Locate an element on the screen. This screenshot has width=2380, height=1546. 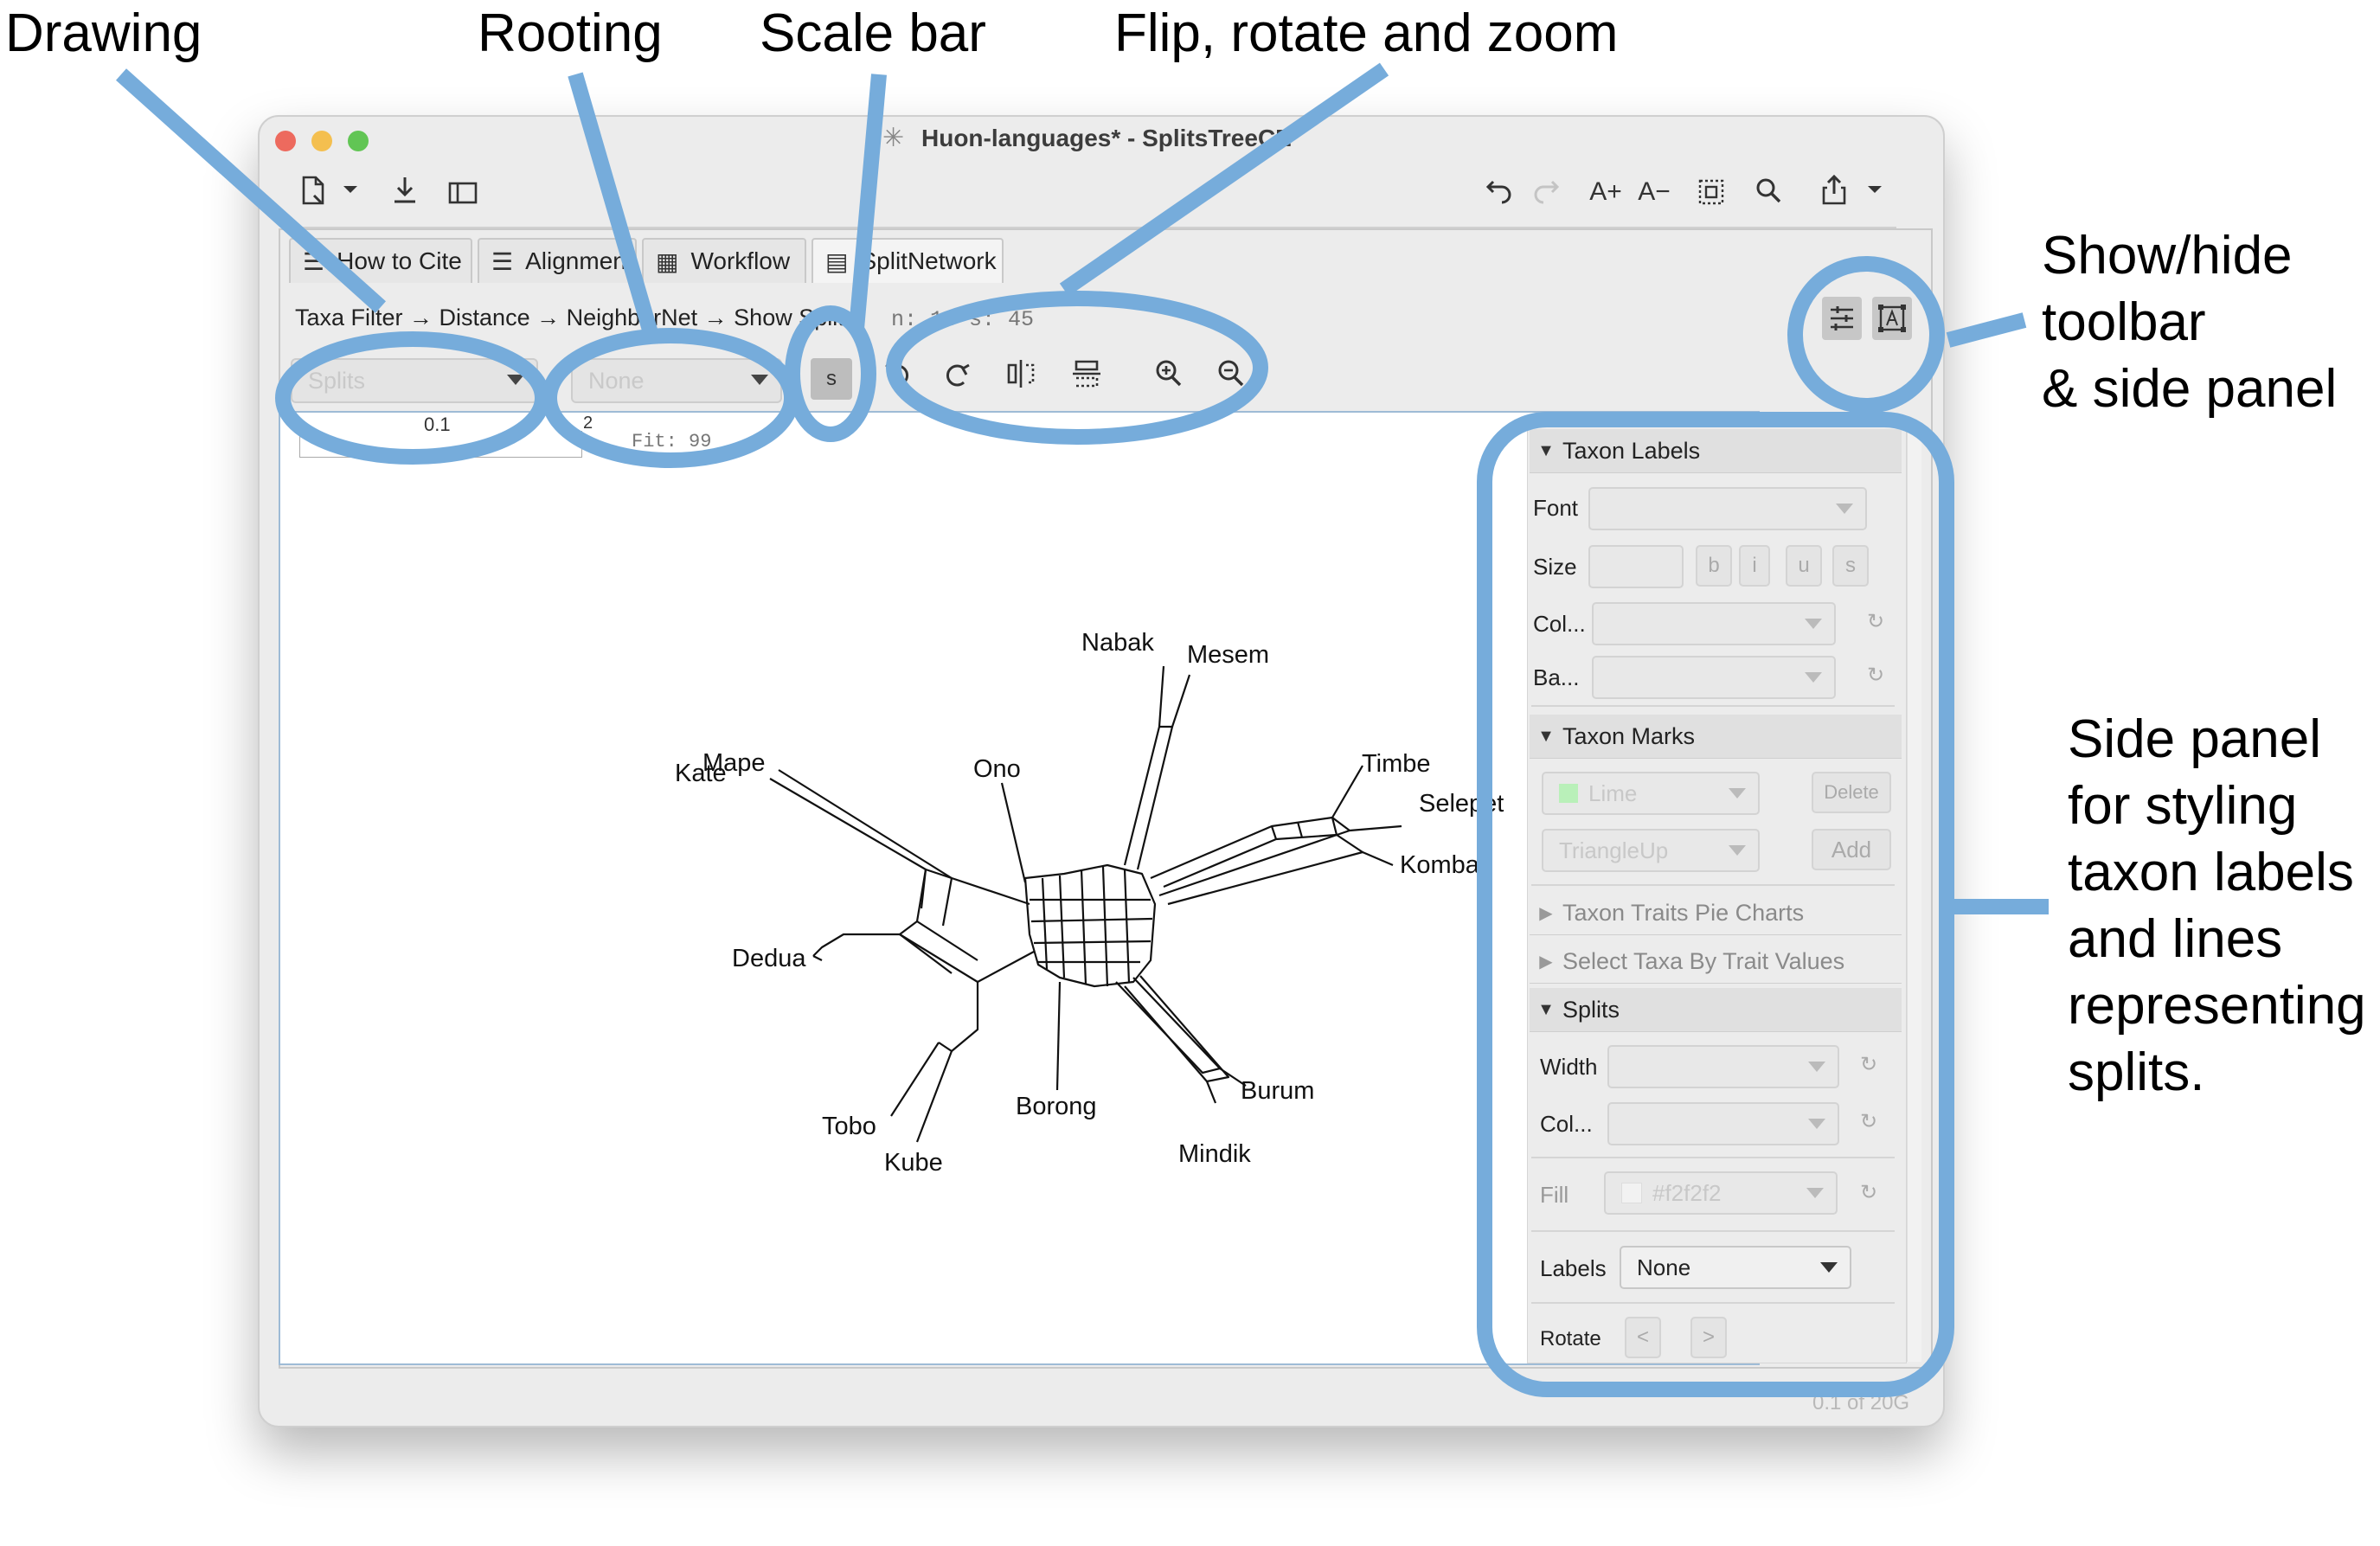
callout-drawing: Drawing is located at coordinates (103, 33).